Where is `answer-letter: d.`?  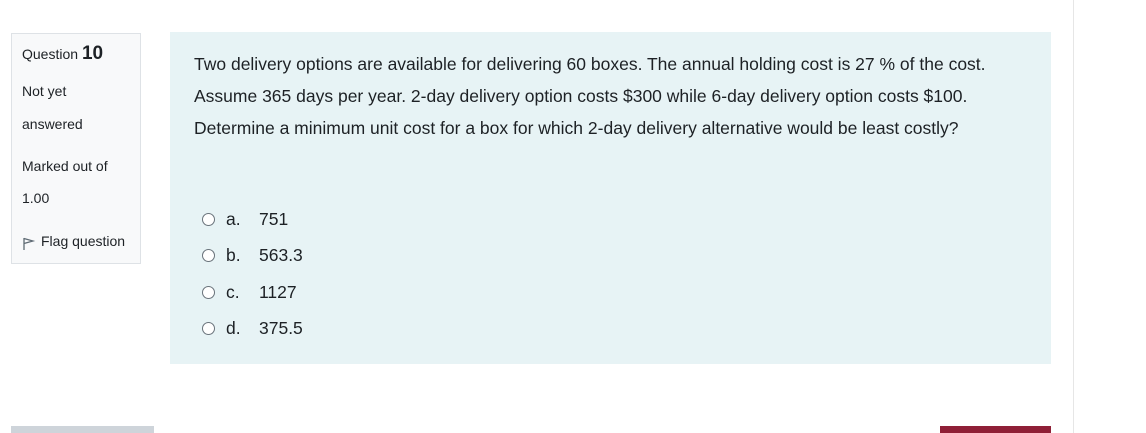
answer-letter: d. is located at coordinates (233, 328).